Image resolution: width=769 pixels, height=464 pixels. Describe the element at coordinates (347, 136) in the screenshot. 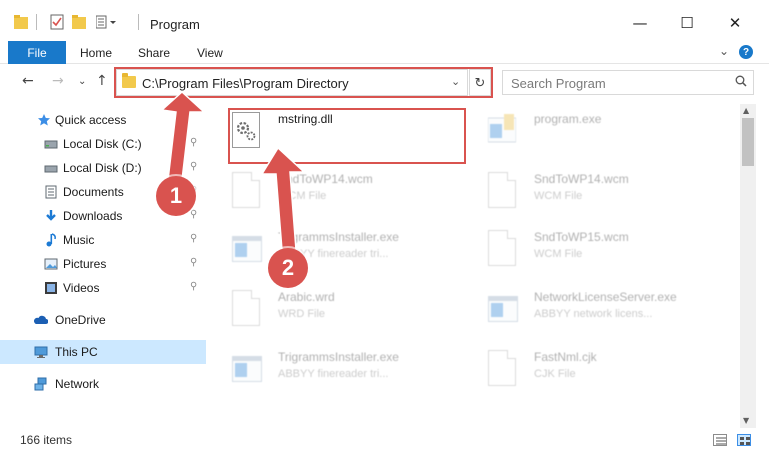

I see `file-highlight-box` at that location.